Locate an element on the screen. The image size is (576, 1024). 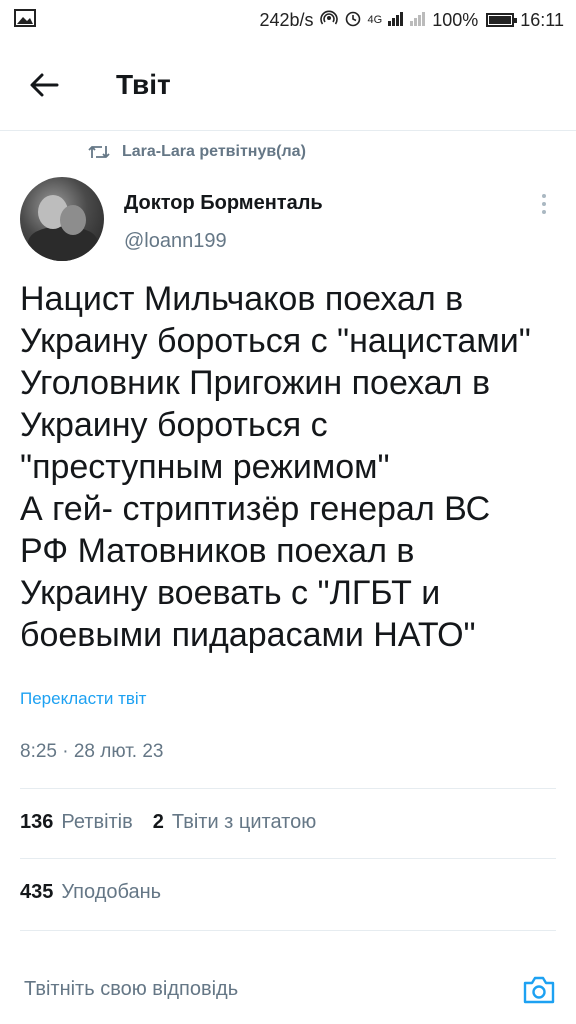
signal-icon is located at coordinates (407, 20).